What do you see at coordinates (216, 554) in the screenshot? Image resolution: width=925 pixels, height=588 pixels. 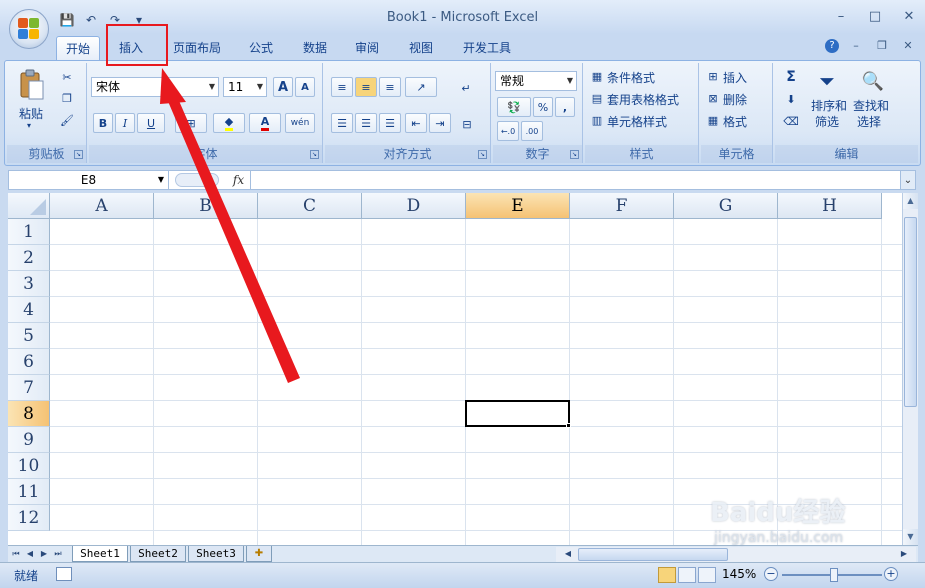 I see `sheet-tab-3: Sheet3` at bounding box center [216, 554].